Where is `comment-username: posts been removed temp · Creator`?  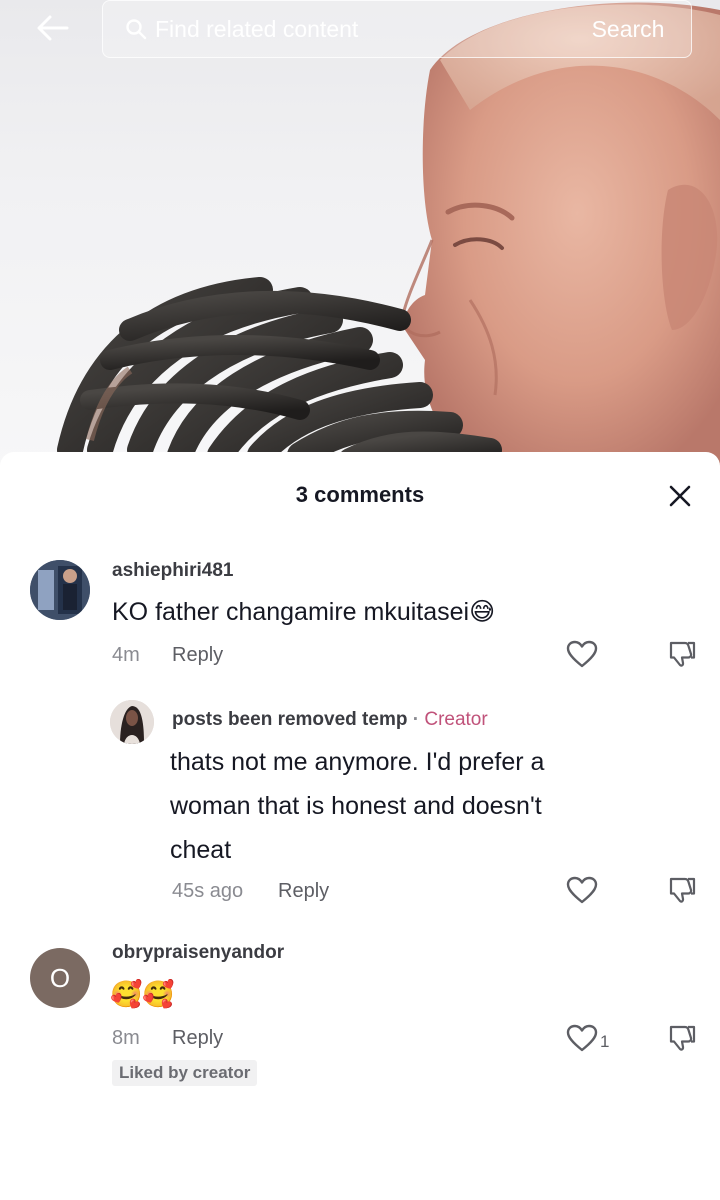 comment-username: posts been removed temp · Creator is located at coordinates (330, 720).